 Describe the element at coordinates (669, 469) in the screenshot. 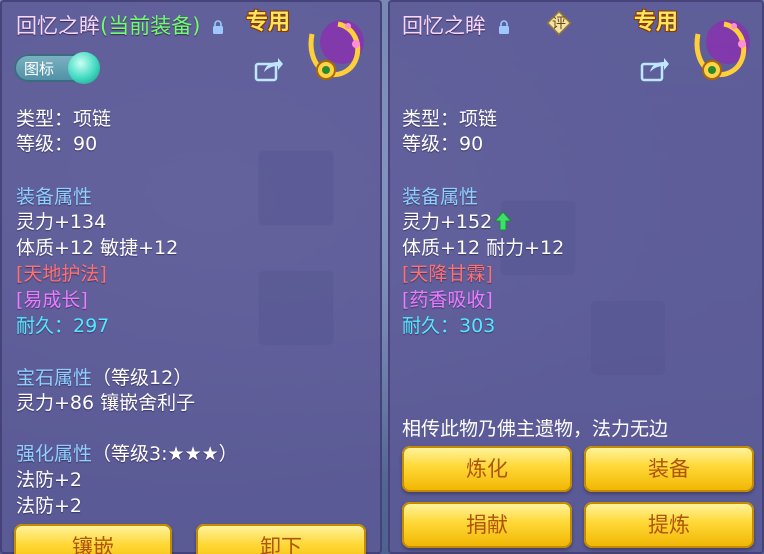

I see `equip-button: 装备` at that location.